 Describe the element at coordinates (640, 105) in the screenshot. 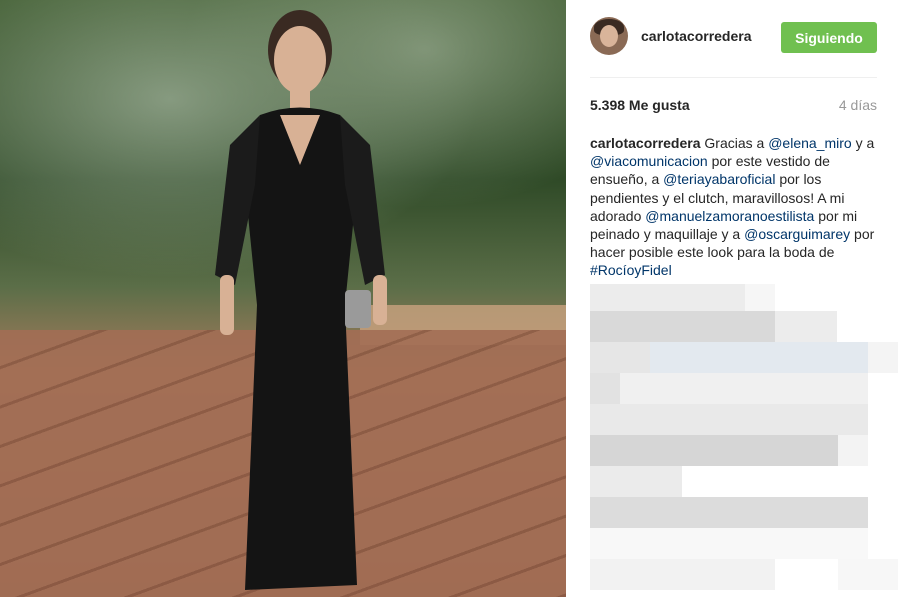

I see `likes-count: 5.398 Me gusta` at that location.